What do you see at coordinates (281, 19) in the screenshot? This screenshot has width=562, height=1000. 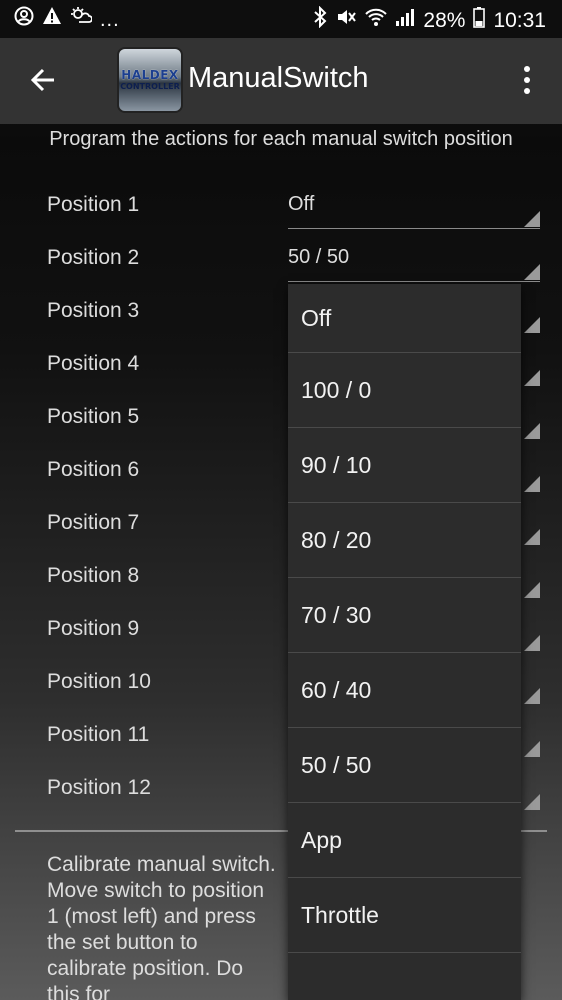 I see `status-bar: ... 28% 10:31` at bounding box center [281, 19].